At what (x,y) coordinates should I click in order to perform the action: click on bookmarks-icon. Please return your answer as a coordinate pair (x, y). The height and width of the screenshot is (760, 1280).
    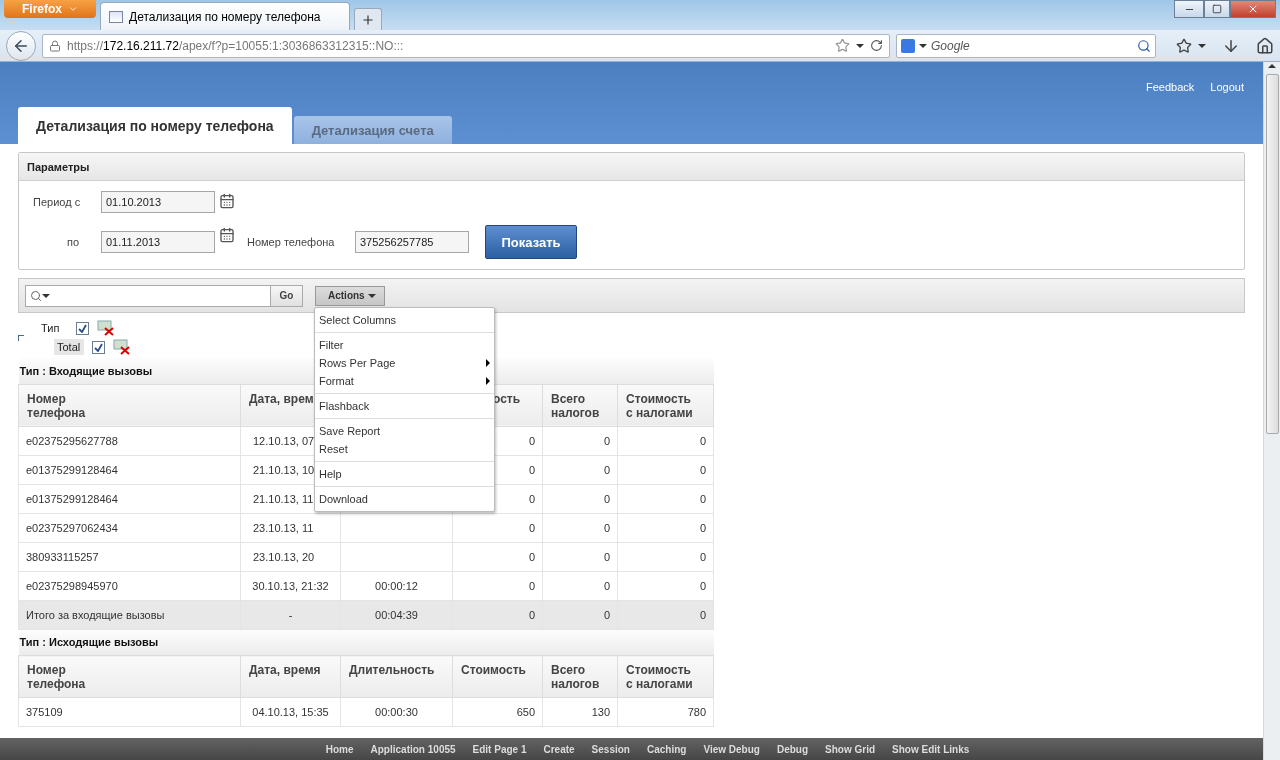
    Looking at the image, I should click on (1184, 45).